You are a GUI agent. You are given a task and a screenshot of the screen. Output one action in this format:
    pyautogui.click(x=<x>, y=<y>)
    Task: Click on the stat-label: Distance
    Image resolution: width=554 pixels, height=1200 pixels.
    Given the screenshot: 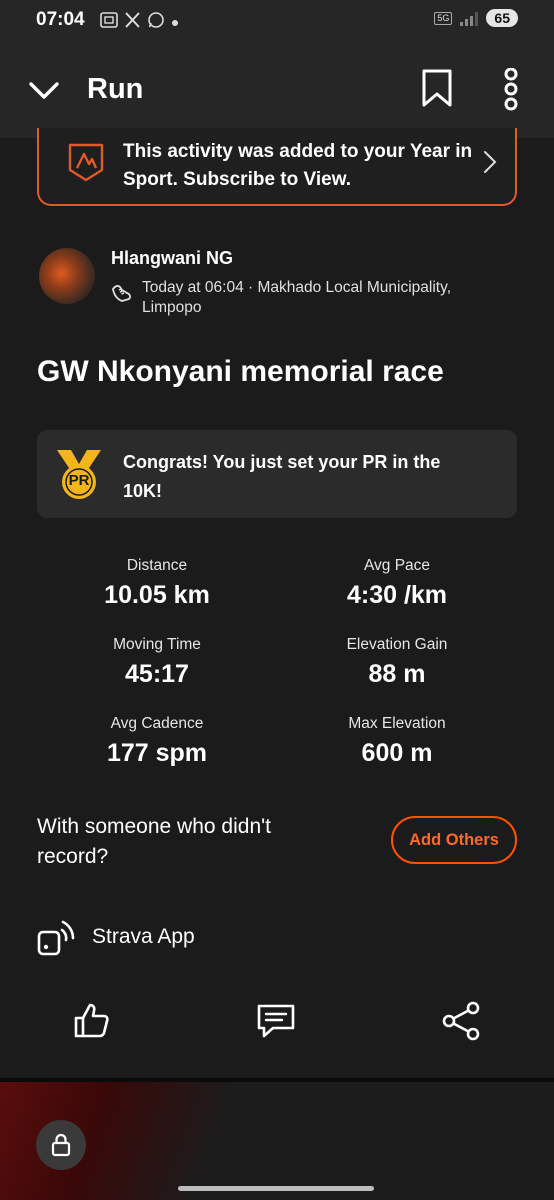 What is the action you would take?
    pyautogui.click(x=157, y=565)
    